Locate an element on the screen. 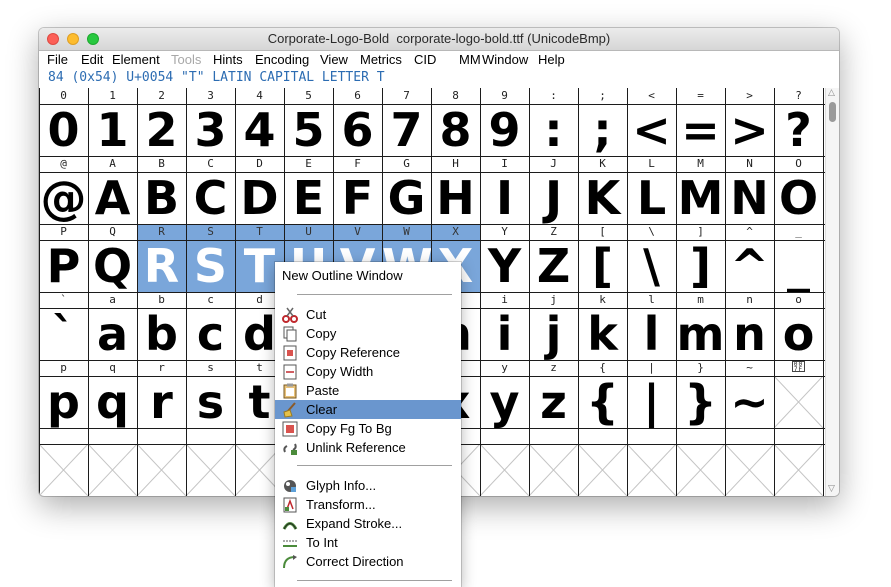  glyph-cell: B is located at coordinates (161, 198).